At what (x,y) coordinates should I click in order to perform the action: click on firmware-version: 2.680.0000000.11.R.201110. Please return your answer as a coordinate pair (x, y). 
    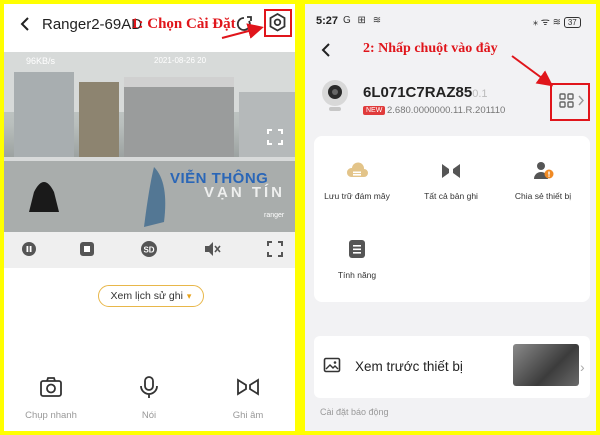
    Looking at the image, I should click on (446, 110).